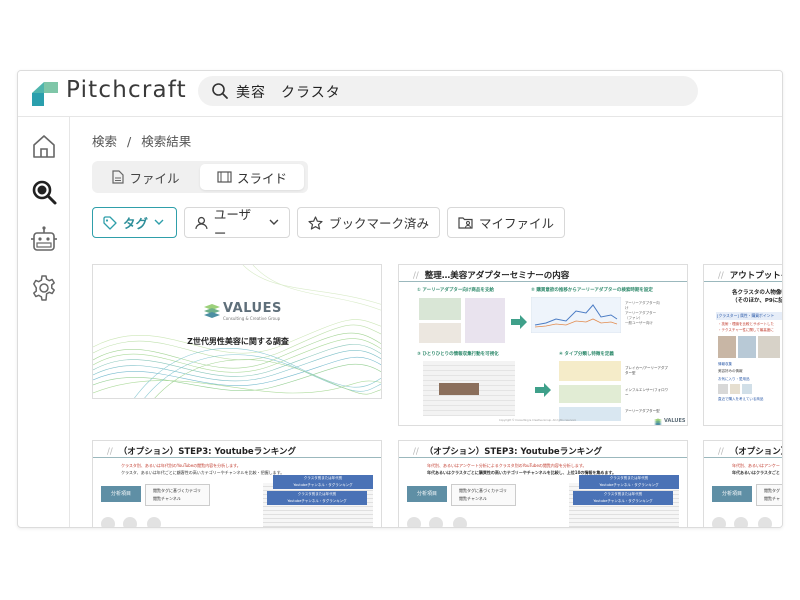 Image resolution: width=800 pixels, height=600 pixels. Describe the element at coordinates (647, 392) in the screenshot. I see `type-label: インフルエンサー/フォロワー` at that location.